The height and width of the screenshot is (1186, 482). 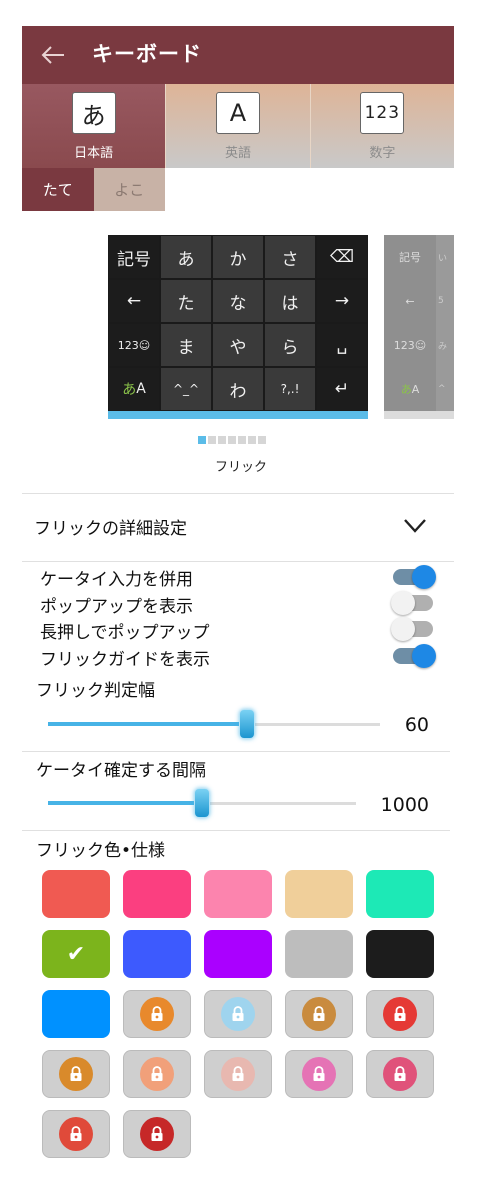 I want to click on option-label: ポップアップを表示, so click(x=116, y=607).